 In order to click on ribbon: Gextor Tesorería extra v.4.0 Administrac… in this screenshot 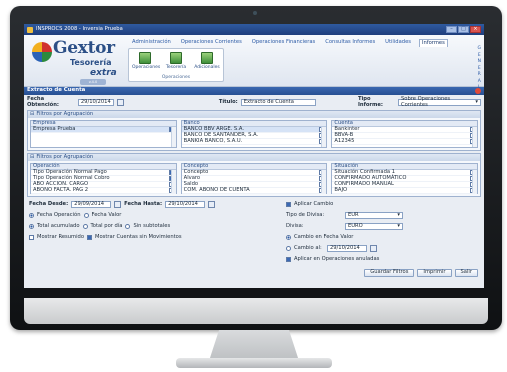, I will do `click(254, 62)`.